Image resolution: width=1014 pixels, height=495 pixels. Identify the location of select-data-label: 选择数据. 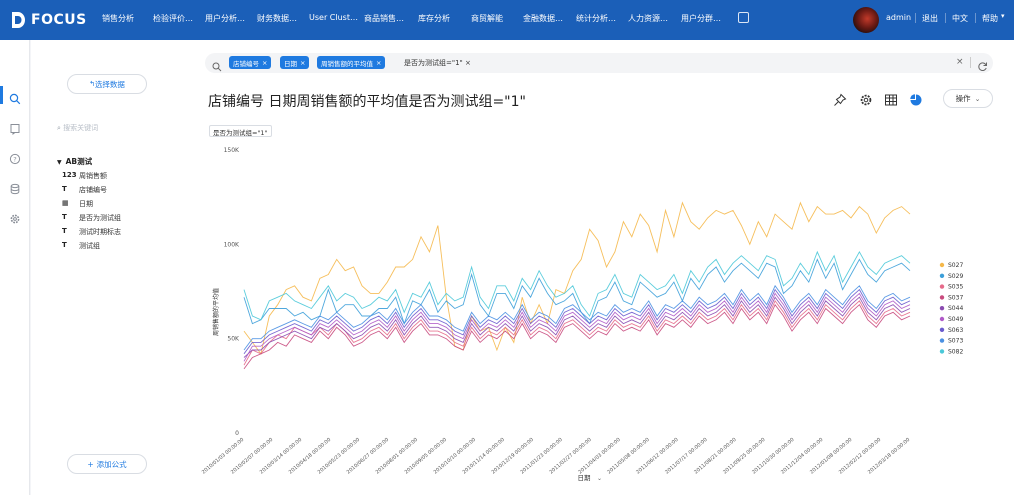
(109, 84).